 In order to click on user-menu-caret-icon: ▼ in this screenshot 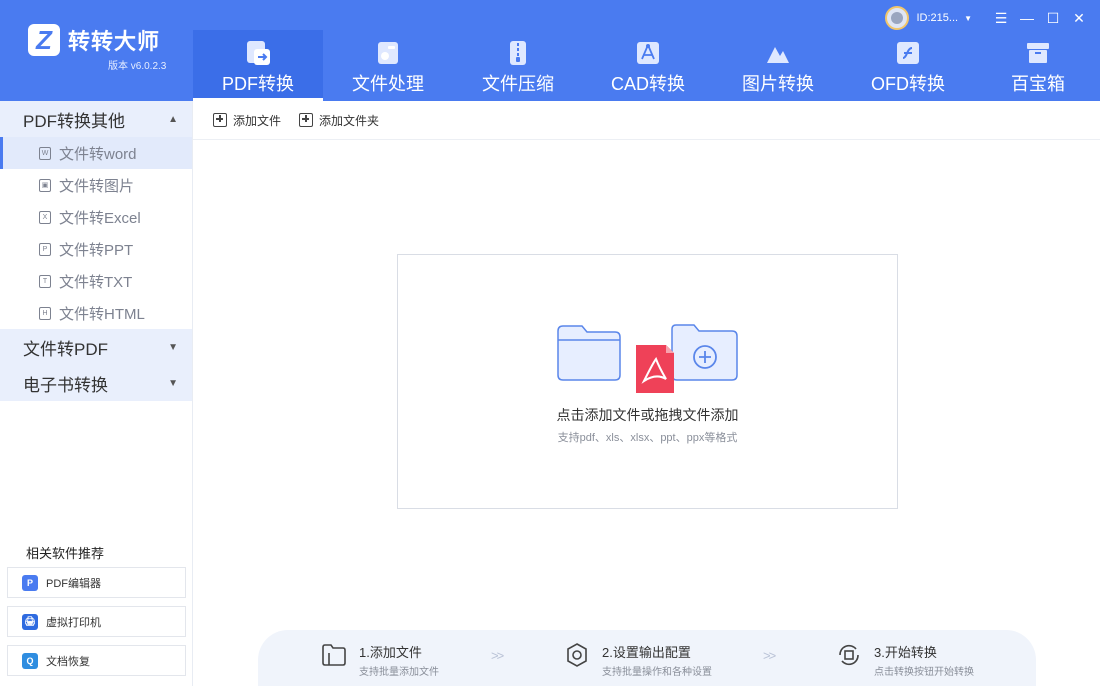, I will do `click(968, 18)`.